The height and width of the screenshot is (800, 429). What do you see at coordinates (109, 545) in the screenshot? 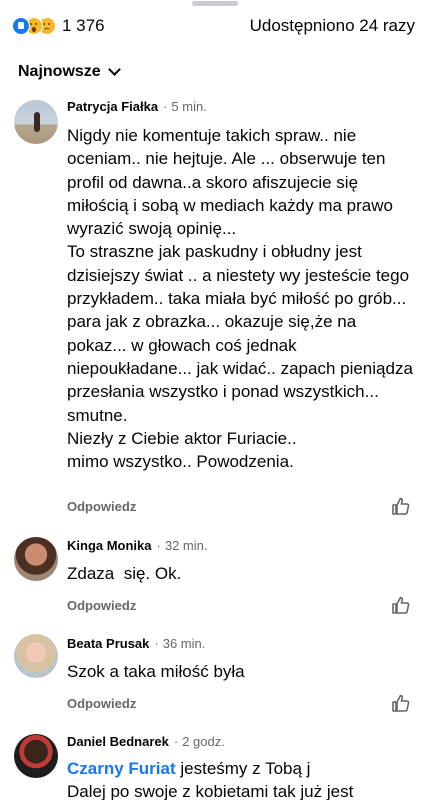
I see `comment-author: Kinga Monika` at bounding box center [109, 545].